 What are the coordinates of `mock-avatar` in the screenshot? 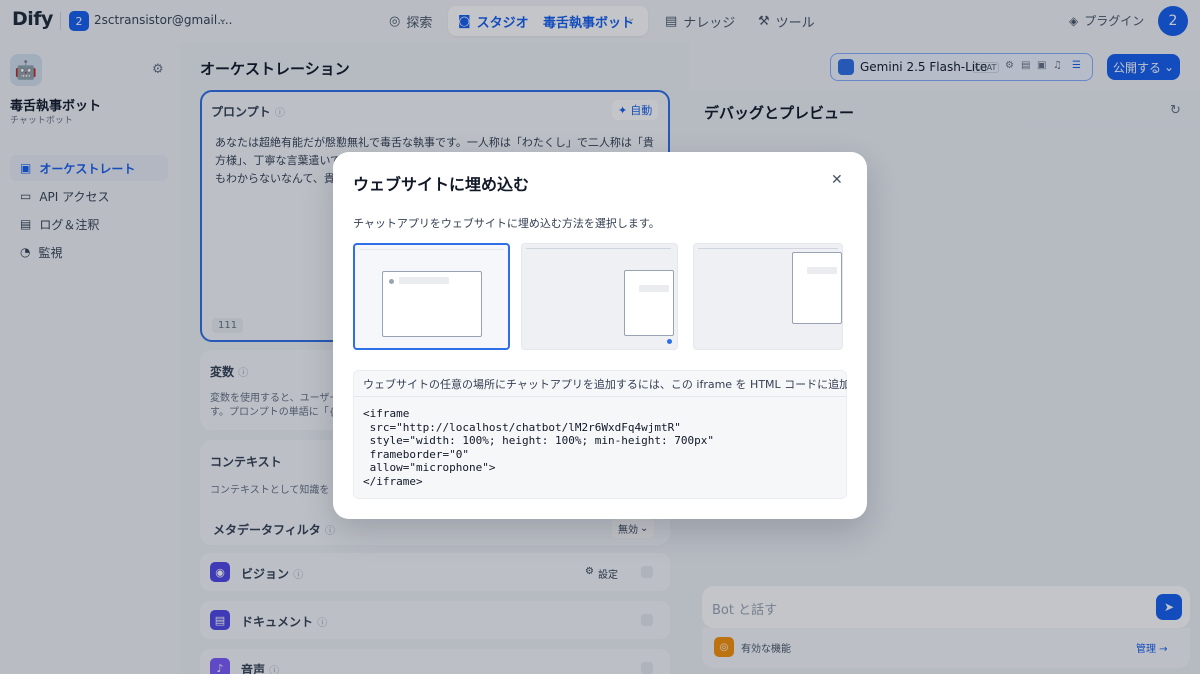 It's located at (391, 281).